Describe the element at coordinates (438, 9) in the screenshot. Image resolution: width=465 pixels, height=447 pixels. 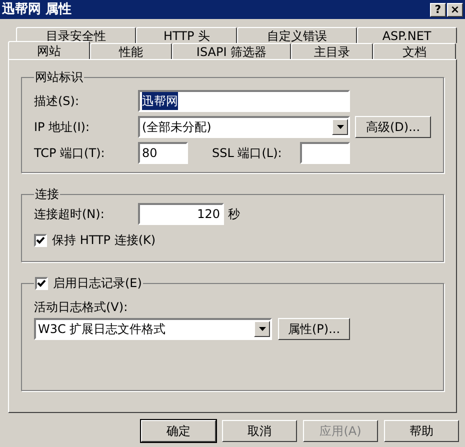
I see `help-button: ?` at that location.